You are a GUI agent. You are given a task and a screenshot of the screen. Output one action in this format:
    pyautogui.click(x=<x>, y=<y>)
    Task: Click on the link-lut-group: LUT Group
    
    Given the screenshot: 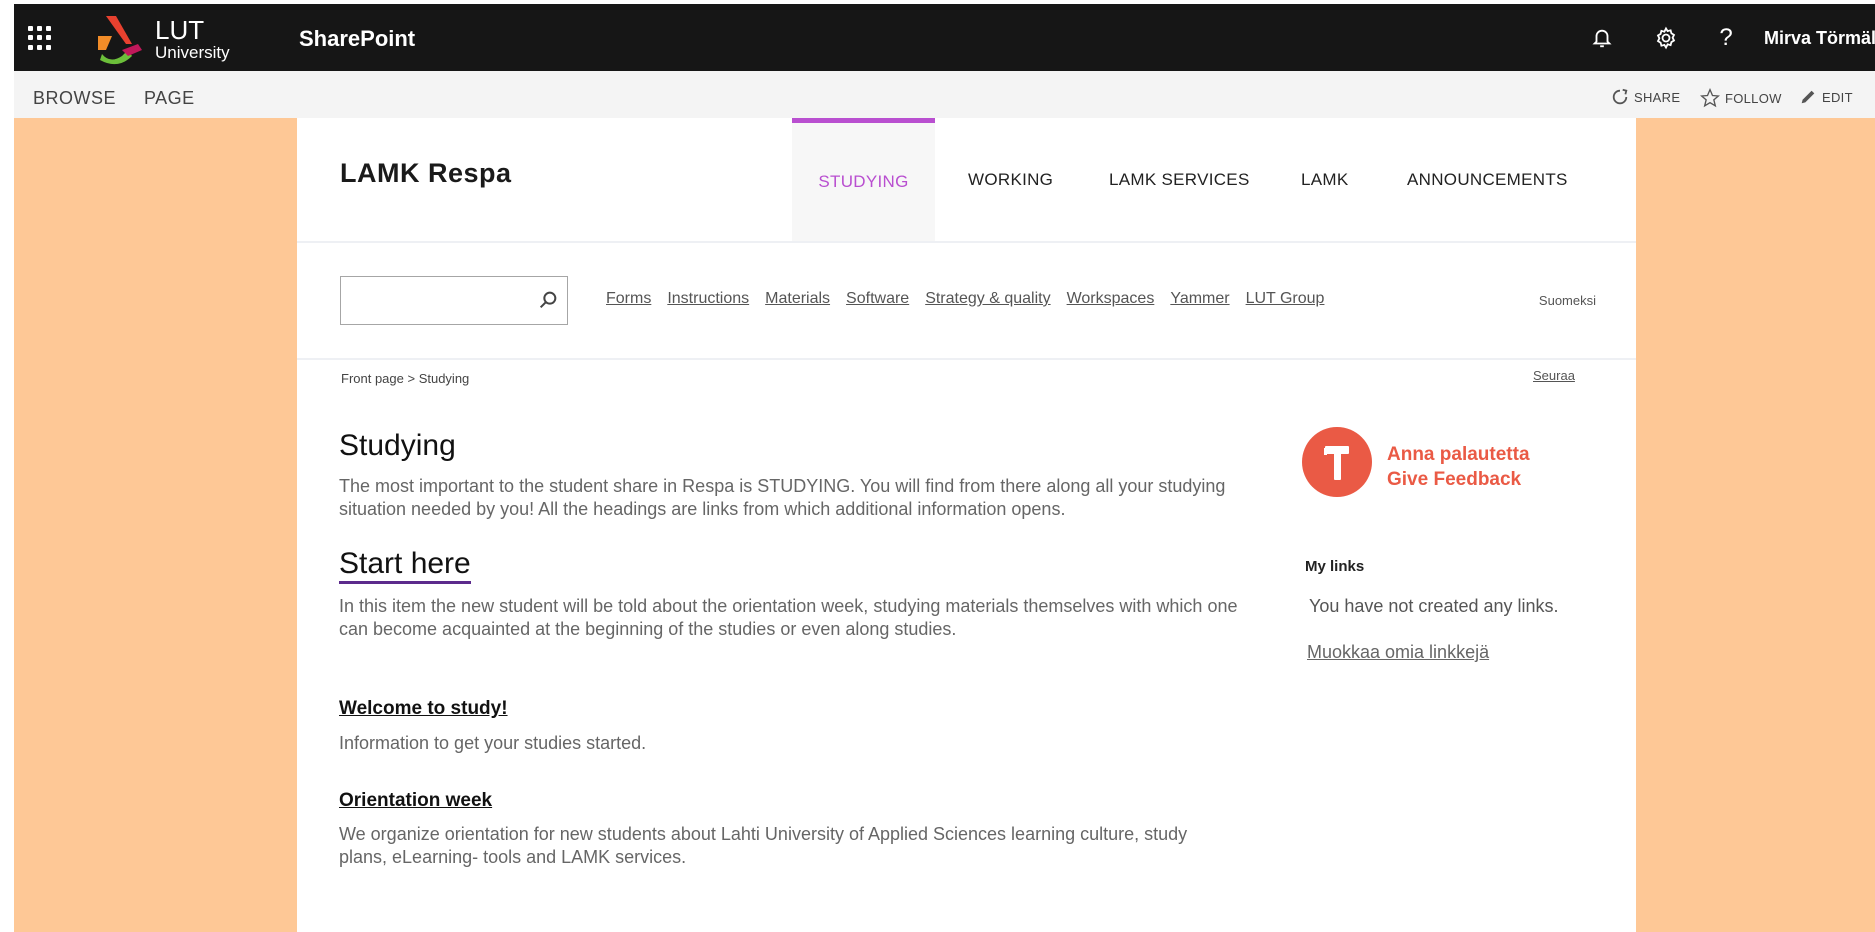 What is the action you would take?
    pyautogui.click(x=1285, y=299)
    